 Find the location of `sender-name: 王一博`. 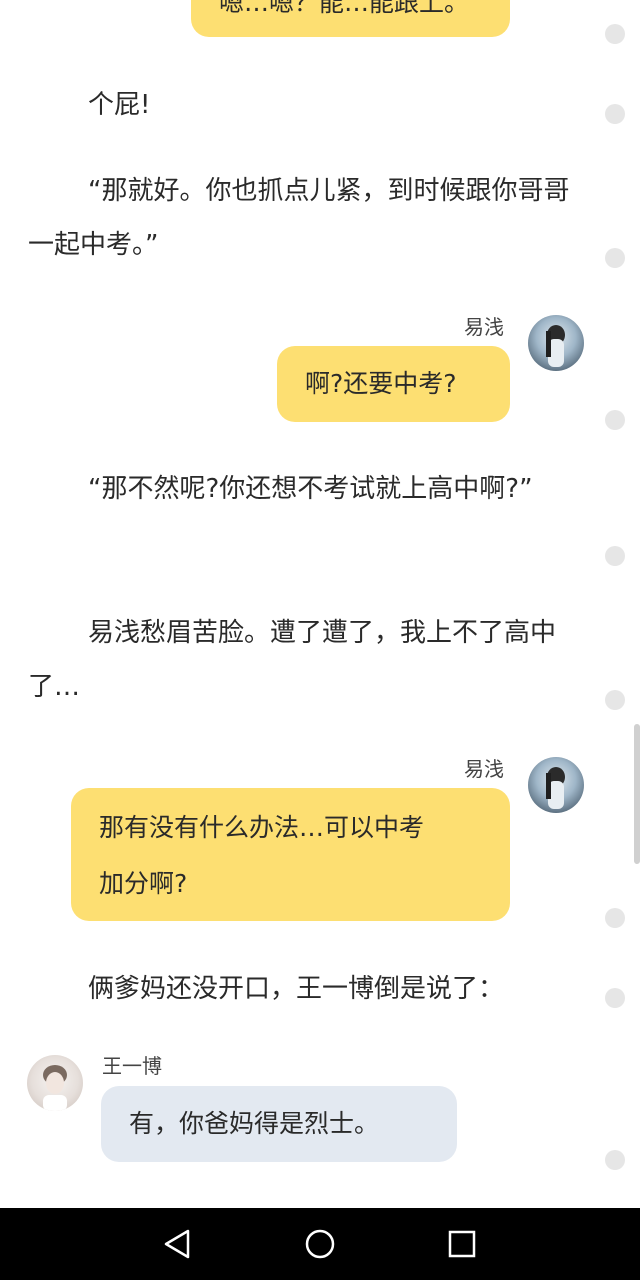

sender-name: 王一博 is located at coordinates (132, 1066).